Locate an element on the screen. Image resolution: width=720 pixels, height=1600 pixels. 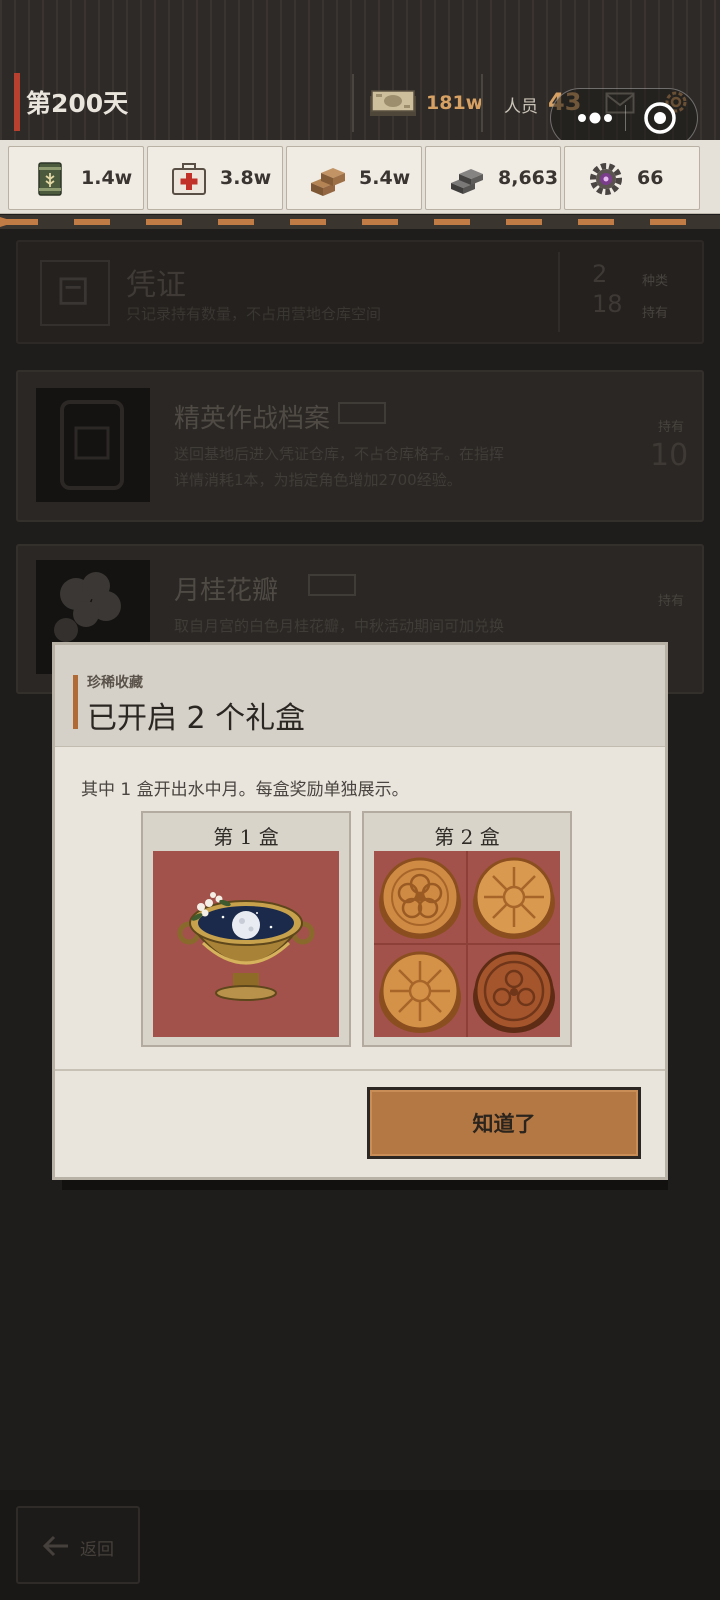
voucher-divider is located at coordinates (559, 292).